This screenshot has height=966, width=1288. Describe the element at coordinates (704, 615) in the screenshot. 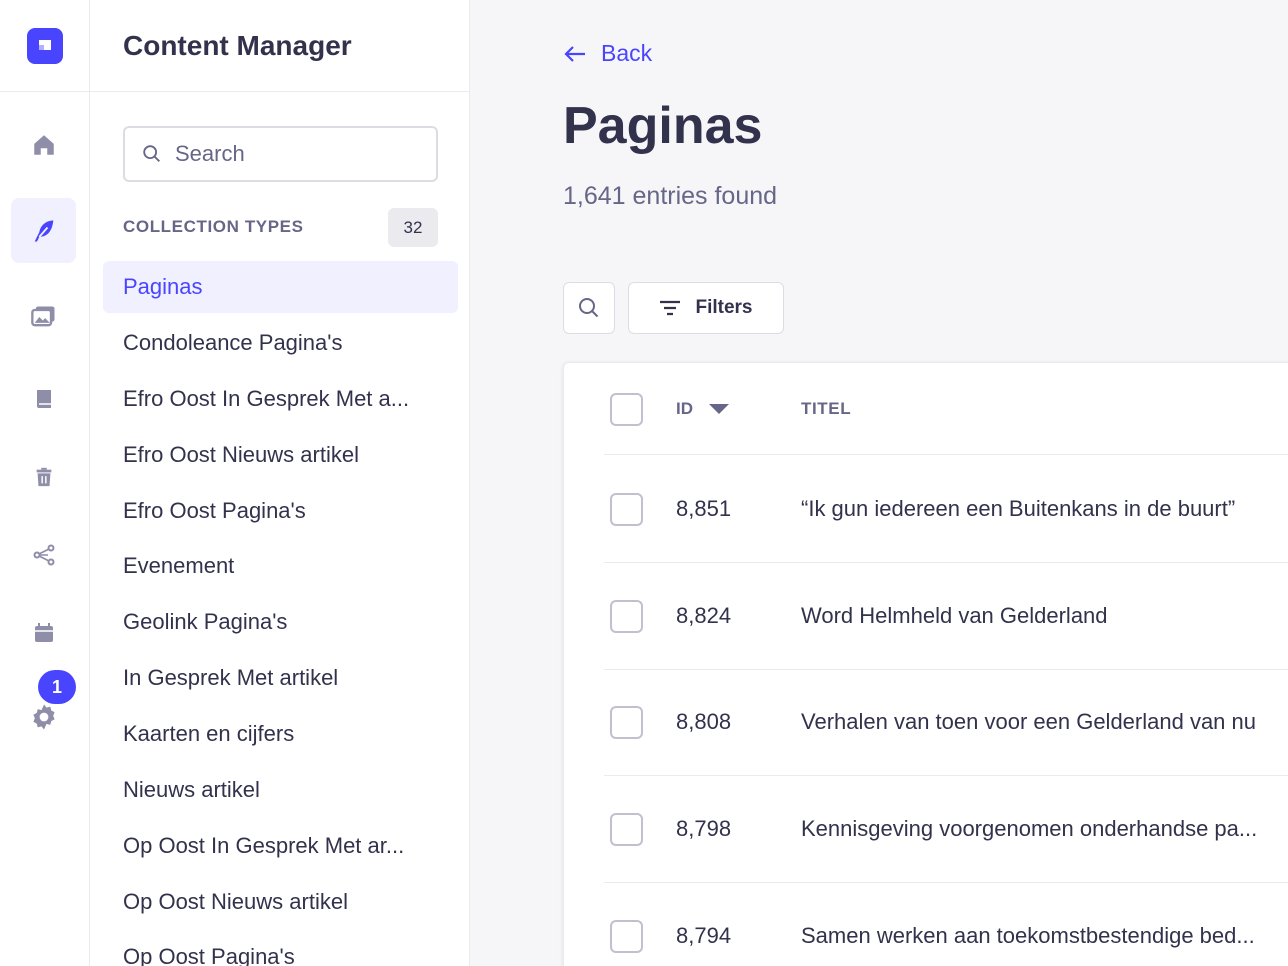

I see `row-id: 8,824` at that location.